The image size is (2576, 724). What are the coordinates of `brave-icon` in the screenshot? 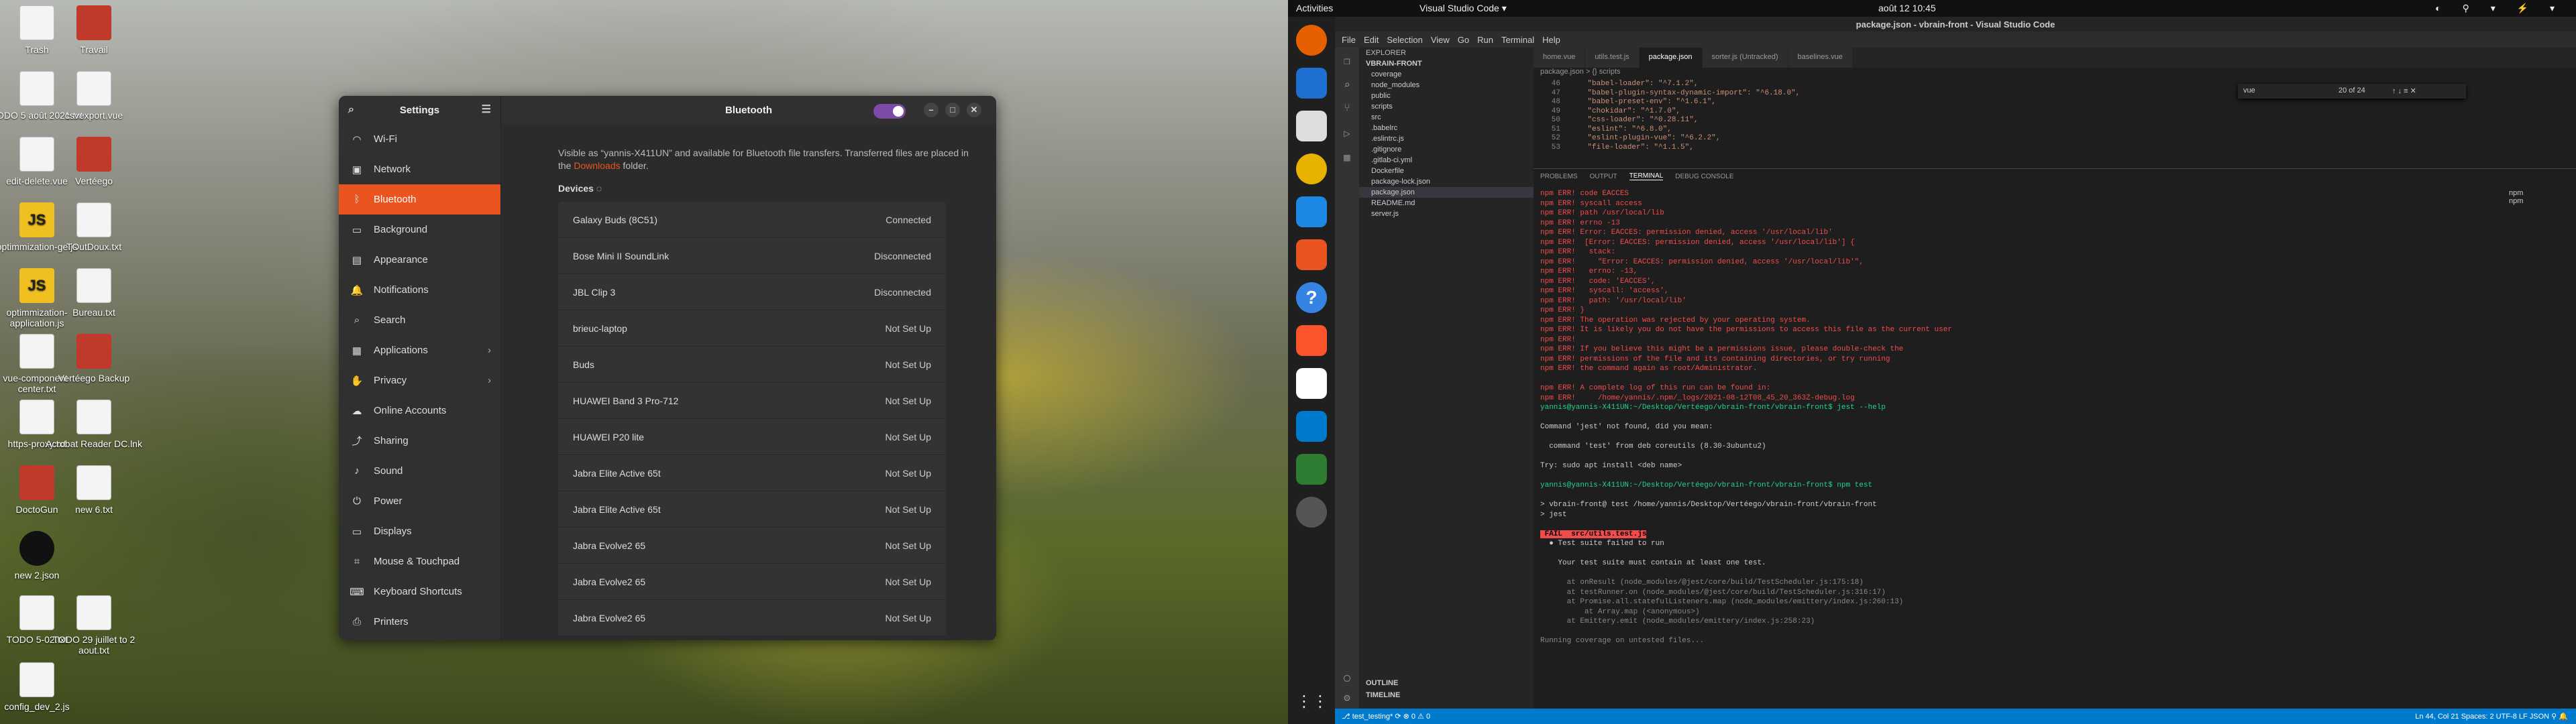 It's located at (1311, 340).